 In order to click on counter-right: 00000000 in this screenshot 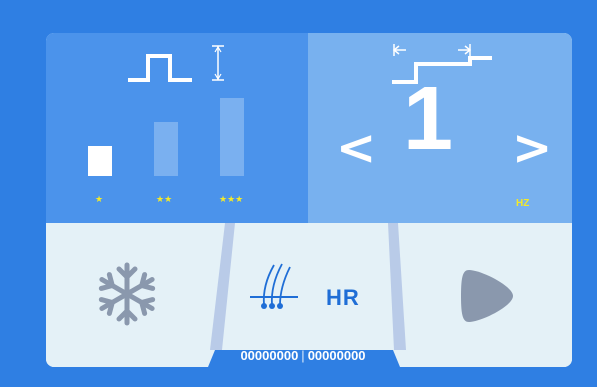, I will do `click(336, 355)`.